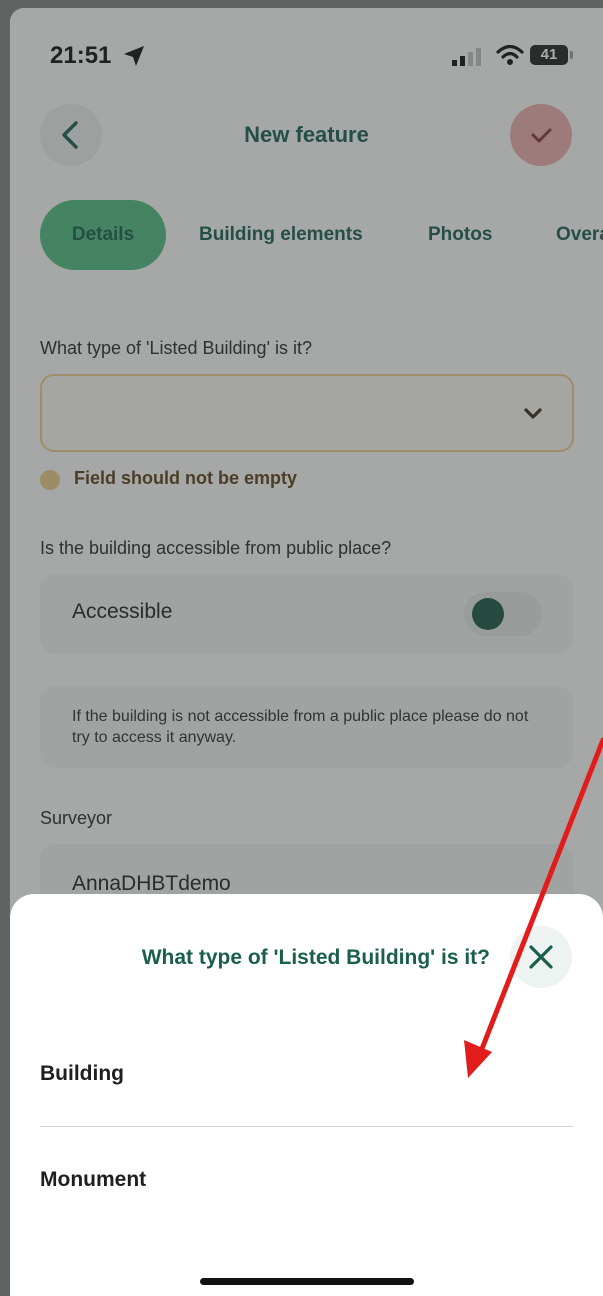 Image resolution: width=603 pixels, height=1296 pixels. I want to click on option-monument: Monument, so click(93, 1180).